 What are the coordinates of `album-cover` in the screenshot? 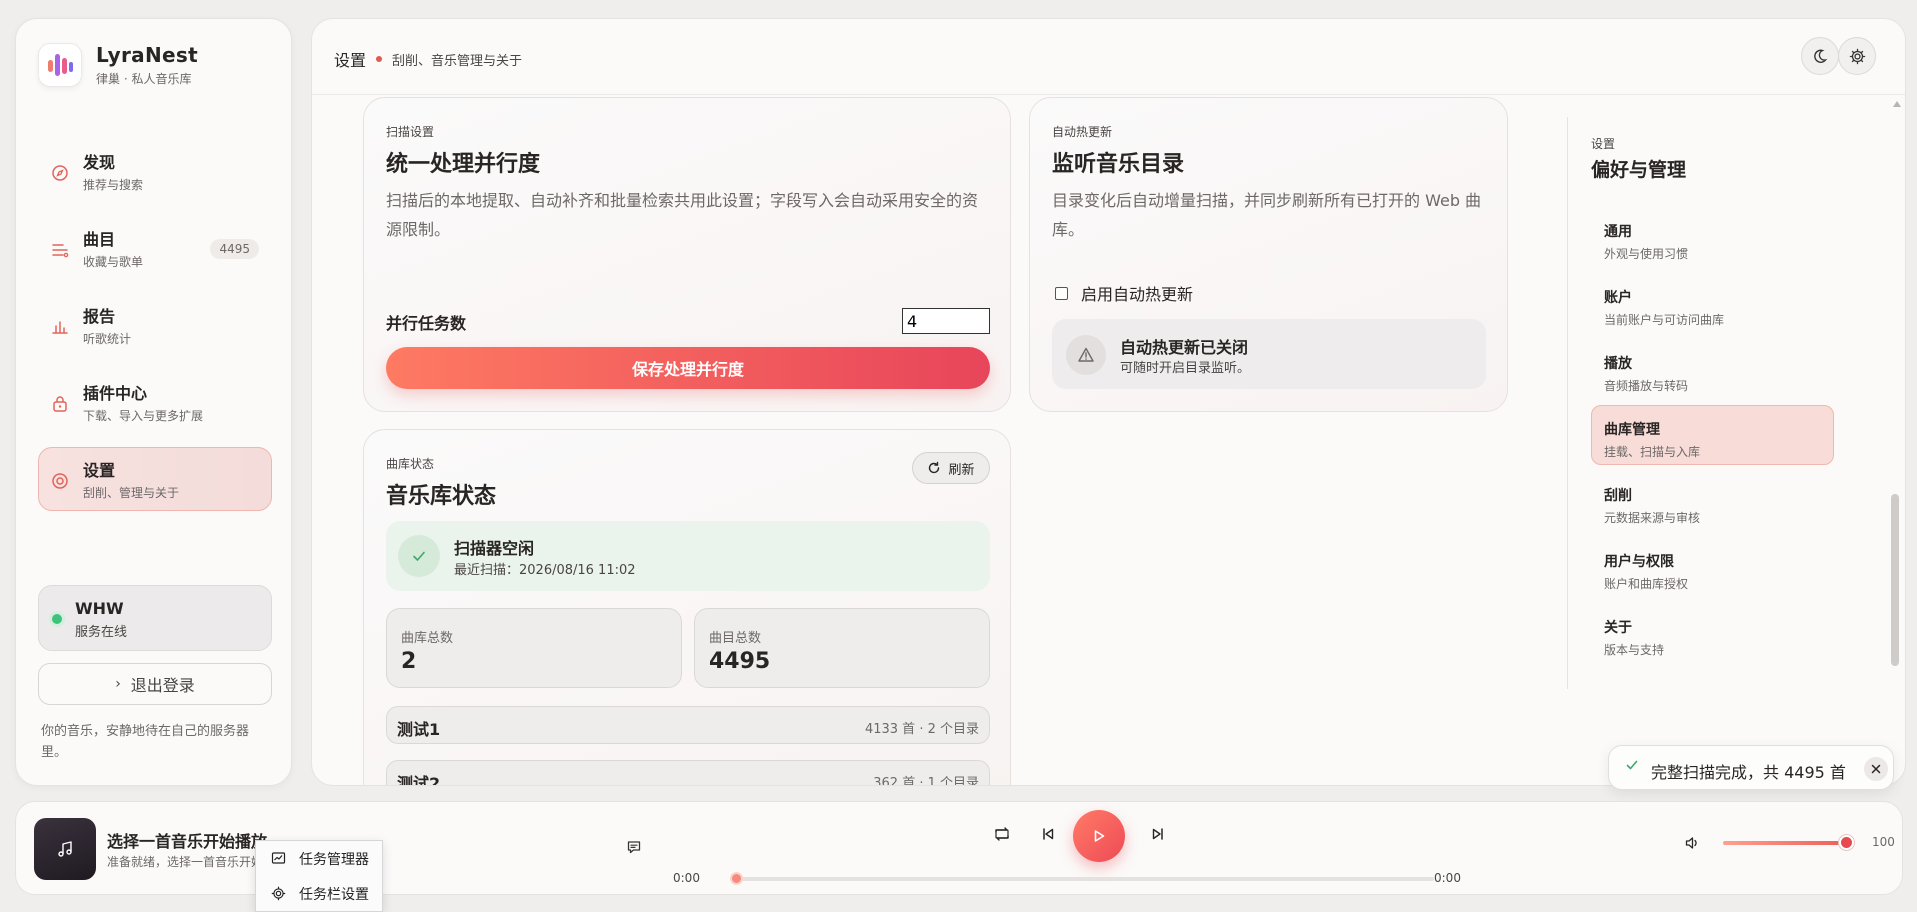 It's located at (65, 849).